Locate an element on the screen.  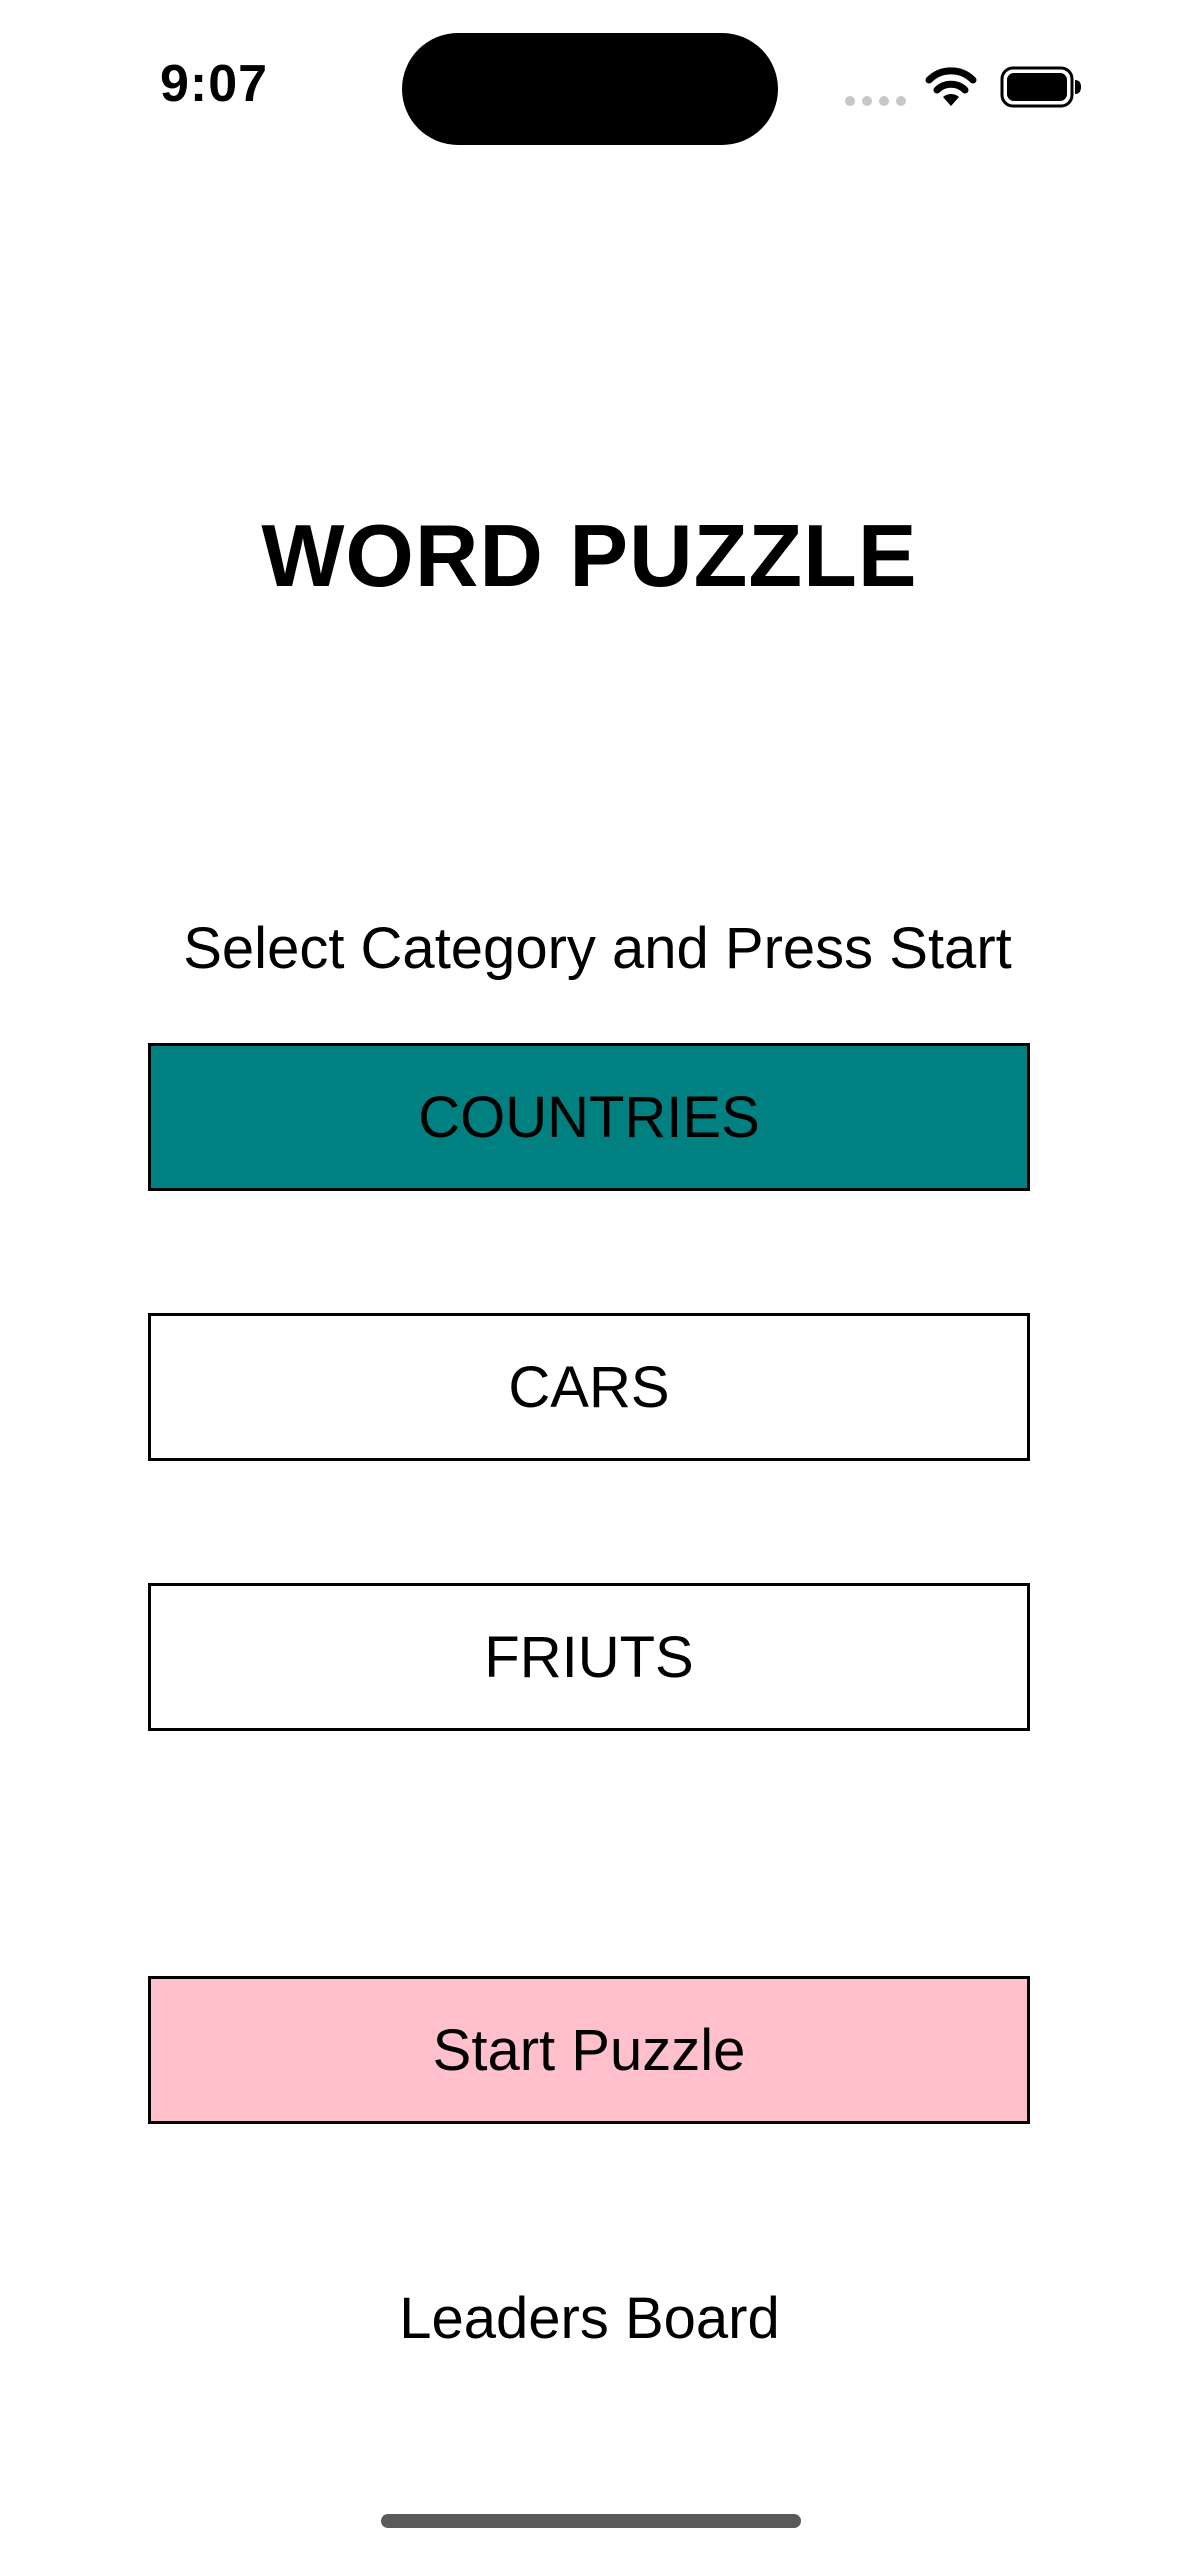
category-button-cars: CARS is located at coordinates (589, 1387).